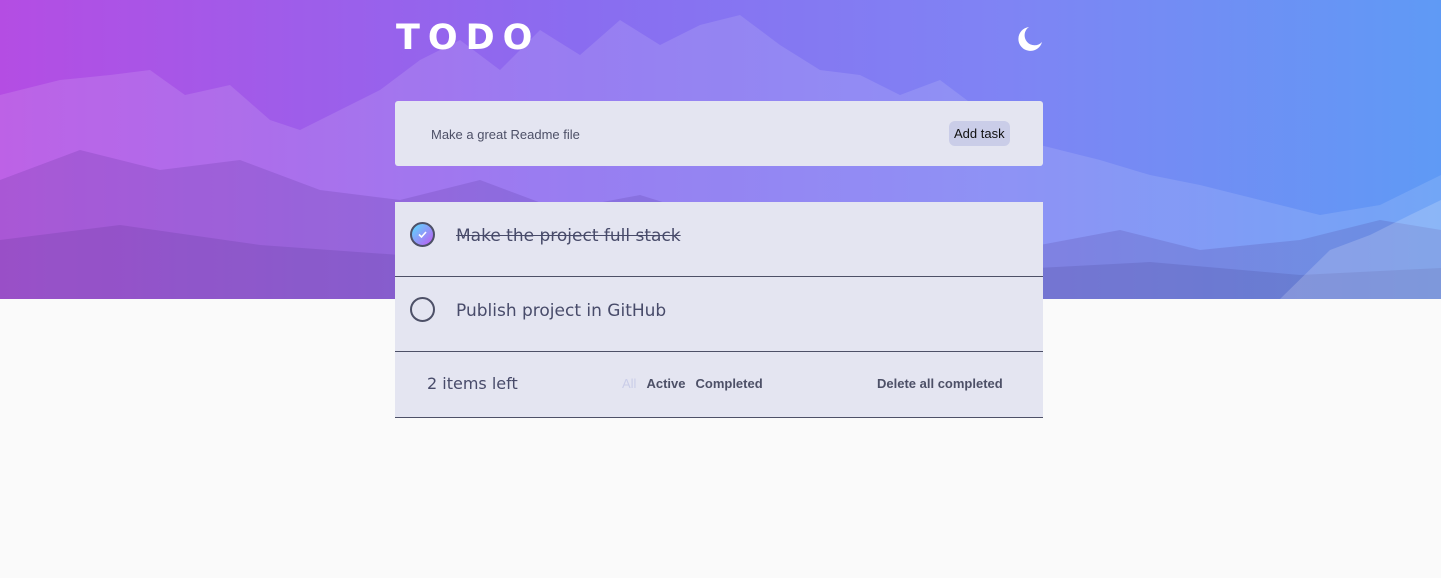 The height and width of the screenshot is (578, 1441). What do you see at coordinates (561, 311) in the screenshot?
I see `task-text: Publish project in GitHub` at bounding box center [561, 311].